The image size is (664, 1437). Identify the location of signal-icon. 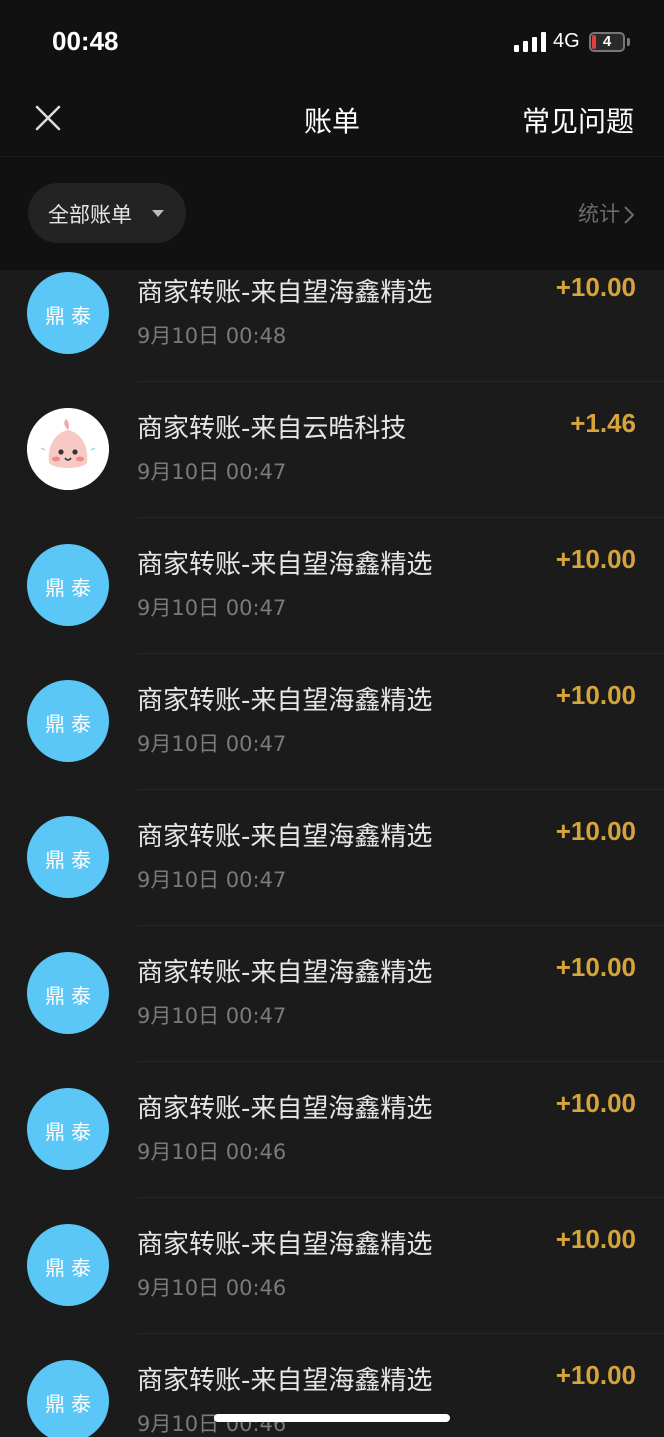
(530, 42).